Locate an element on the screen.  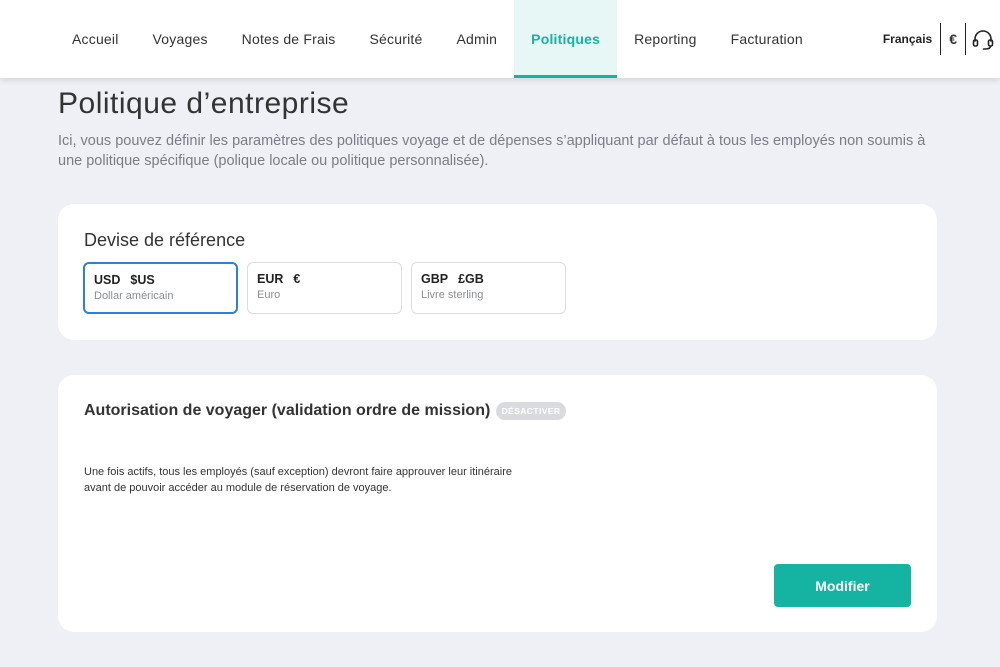
nav-item-voyages: Voyages is located at coordinates (180, 39).